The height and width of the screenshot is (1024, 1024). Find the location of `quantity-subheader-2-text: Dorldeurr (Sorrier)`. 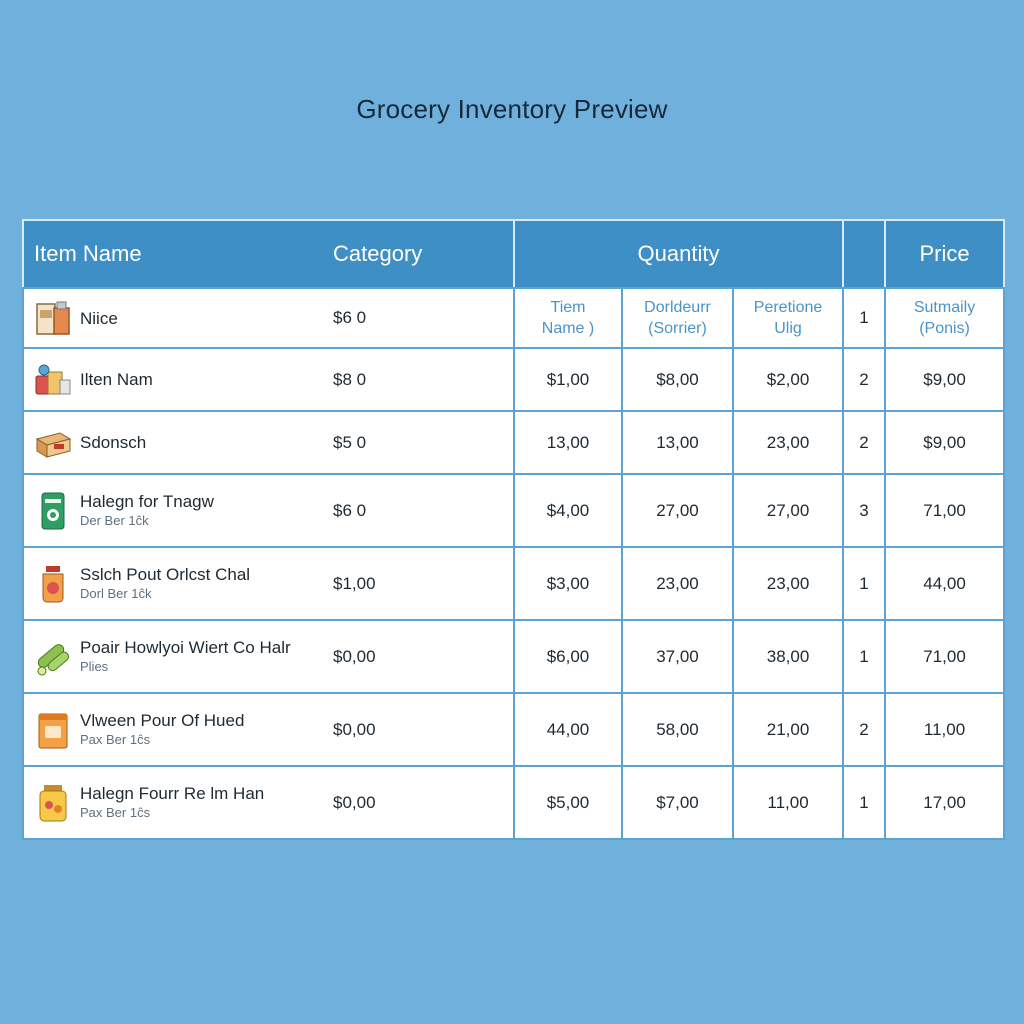

quantity-subheader-2-text: Dorldeurr (Sorrier) is located at coordinates (677, 318).